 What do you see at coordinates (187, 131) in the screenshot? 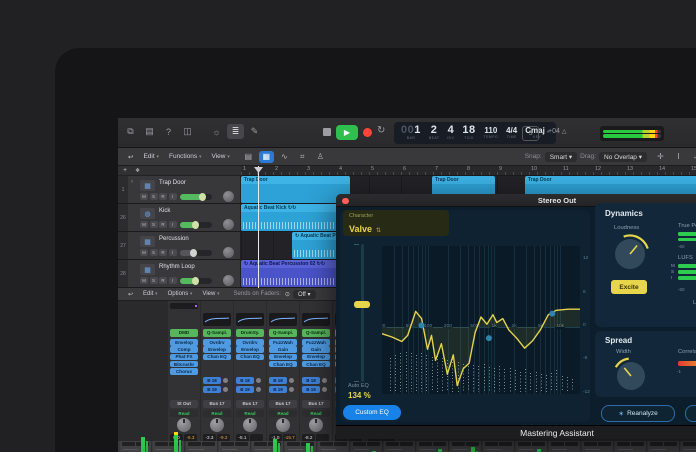
I see `inspector-icon: ◫` at bounding box center [187, 131].